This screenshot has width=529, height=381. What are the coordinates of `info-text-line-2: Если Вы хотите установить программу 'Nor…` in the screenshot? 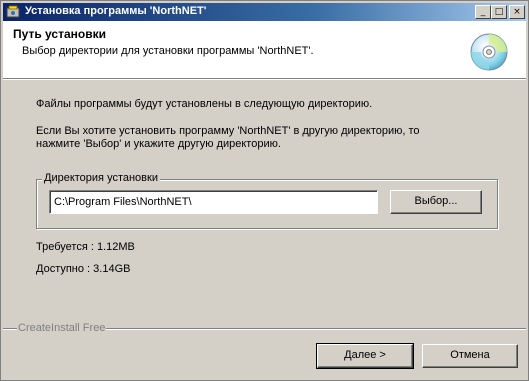 It's located at (228, 131).